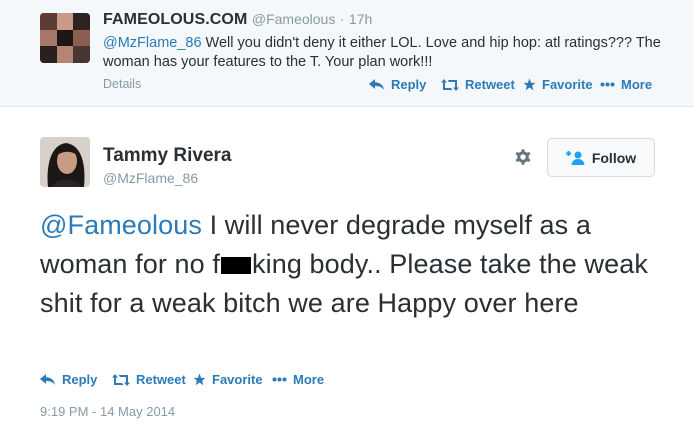  I want to click on tweet-actions: Reply Retweet Favorite More, so click(240, 381).